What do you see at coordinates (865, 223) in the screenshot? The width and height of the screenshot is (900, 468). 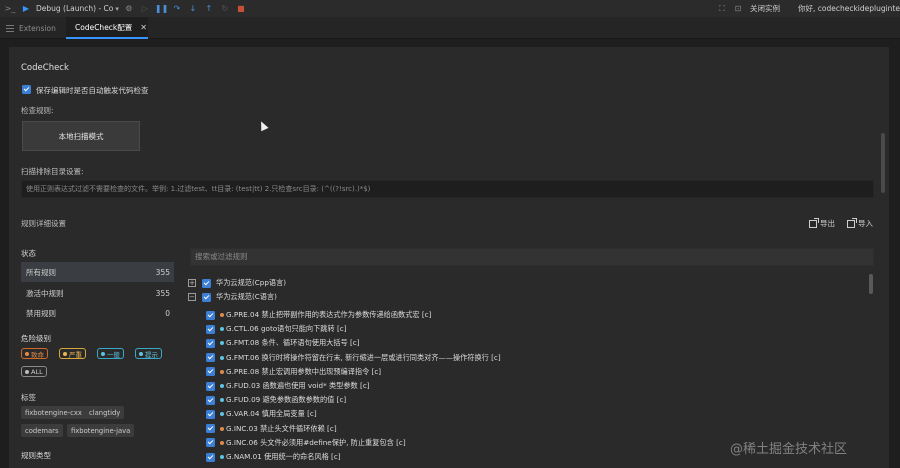 I see `import-label: 导入` at bounding box center [865, 223].